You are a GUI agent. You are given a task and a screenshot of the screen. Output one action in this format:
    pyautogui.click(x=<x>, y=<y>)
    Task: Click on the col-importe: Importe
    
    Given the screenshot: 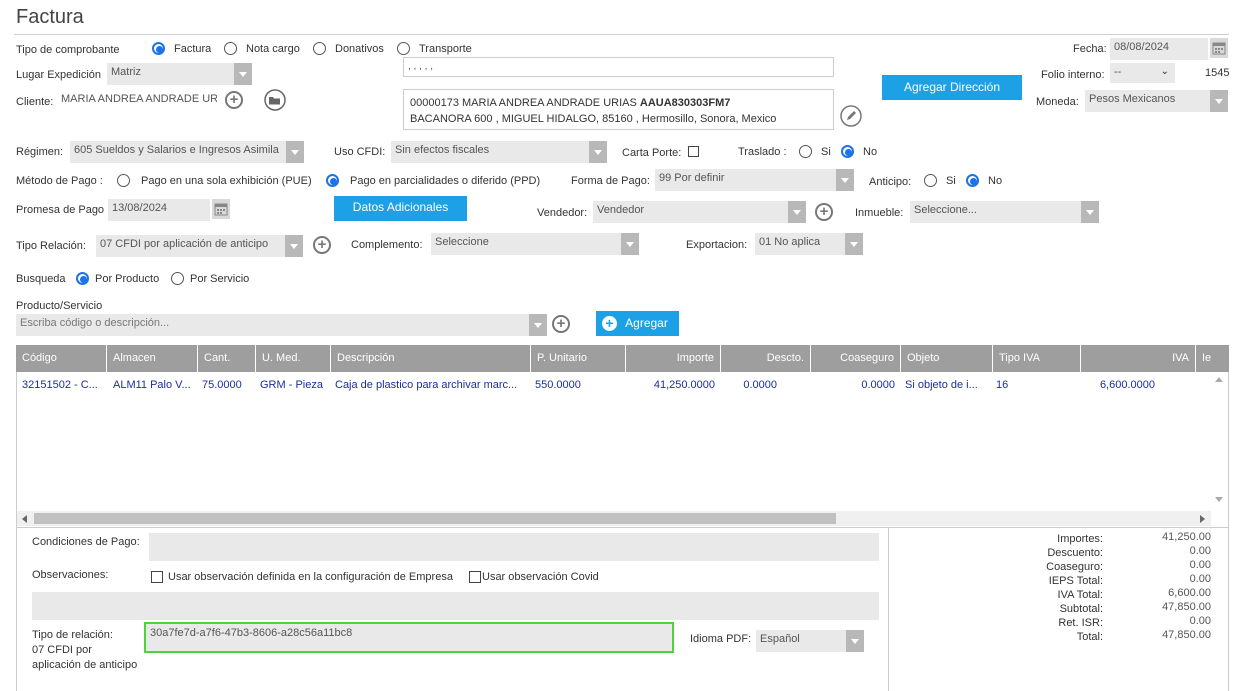 What is the action you would take?
    pyautogui.click(x=673, y=358)
    